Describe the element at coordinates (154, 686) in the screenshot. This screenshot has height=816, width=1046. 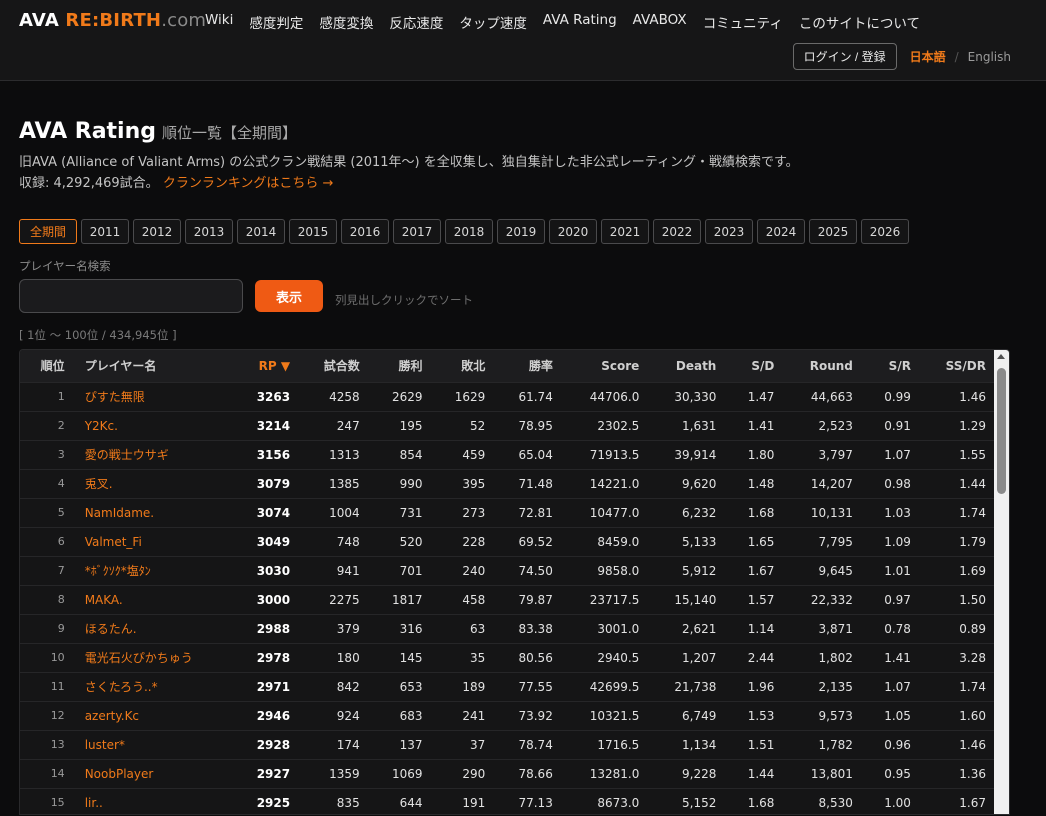
I see `cell-player-name: さくたろう..*` at that location.